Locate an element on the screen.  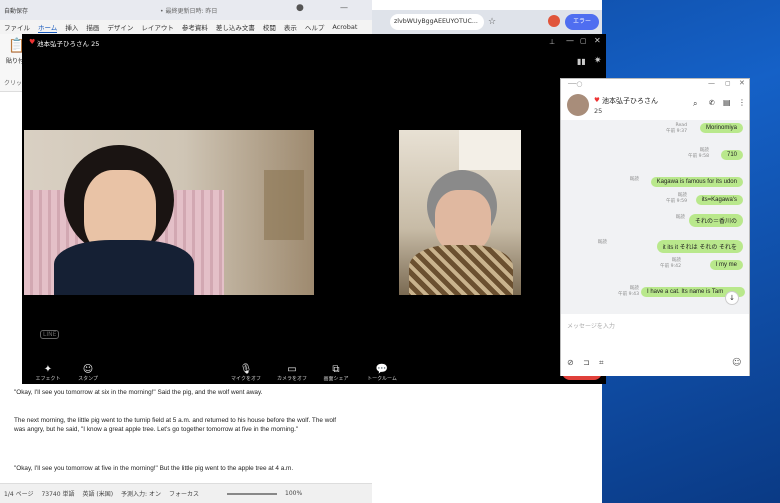
drag-handle-icon: ──○ is located at coordinates (575, 84).